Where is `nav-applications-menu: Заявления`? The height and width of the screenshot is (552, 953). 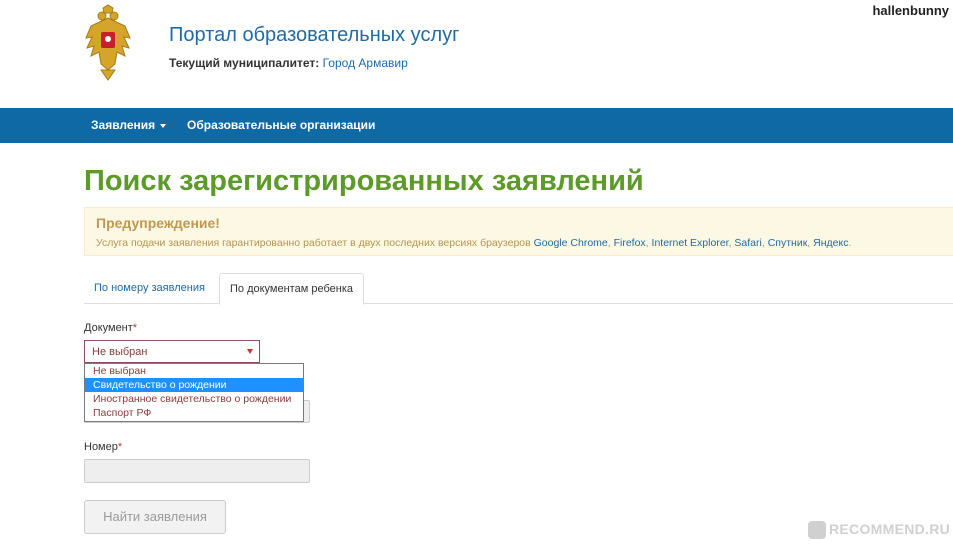 nav-applications-menu: Заявления is located at coordinates (129, 125).